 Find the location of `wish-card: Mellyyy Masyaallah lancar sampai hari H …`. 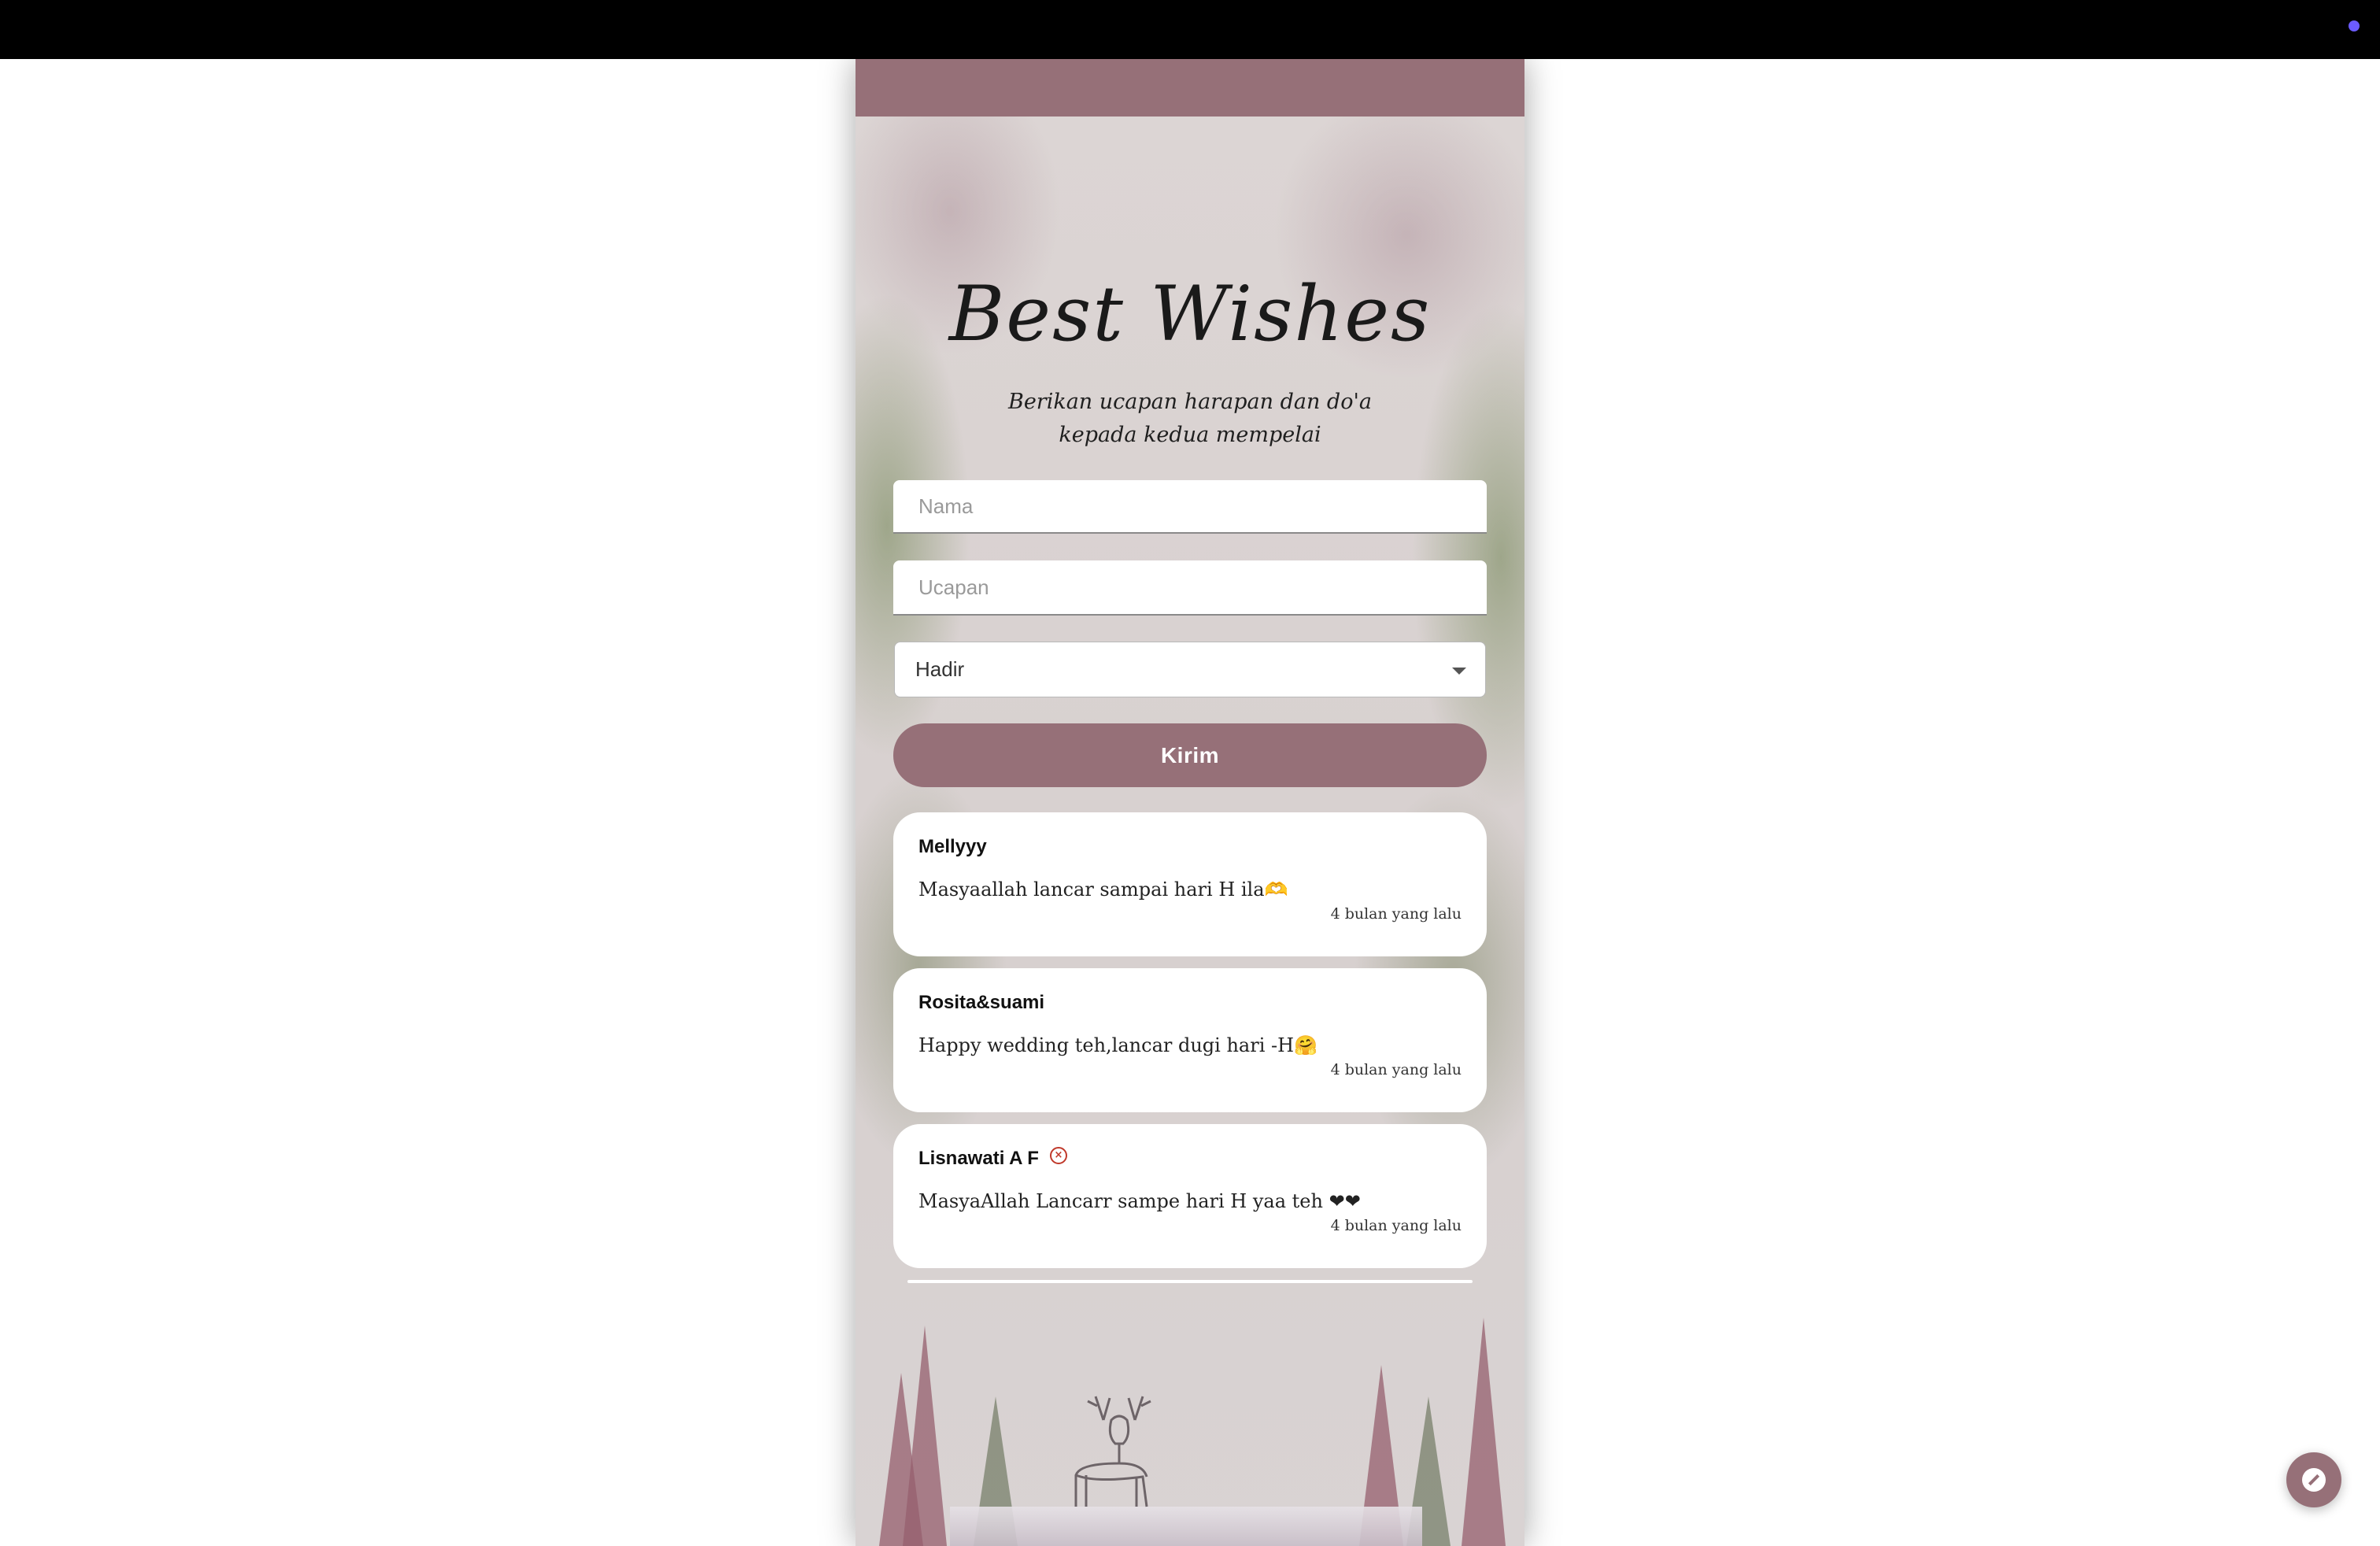

wish-card: Mellyyy Masyaallah lancar sampai hari H … is located at coordinates (1190, 884).